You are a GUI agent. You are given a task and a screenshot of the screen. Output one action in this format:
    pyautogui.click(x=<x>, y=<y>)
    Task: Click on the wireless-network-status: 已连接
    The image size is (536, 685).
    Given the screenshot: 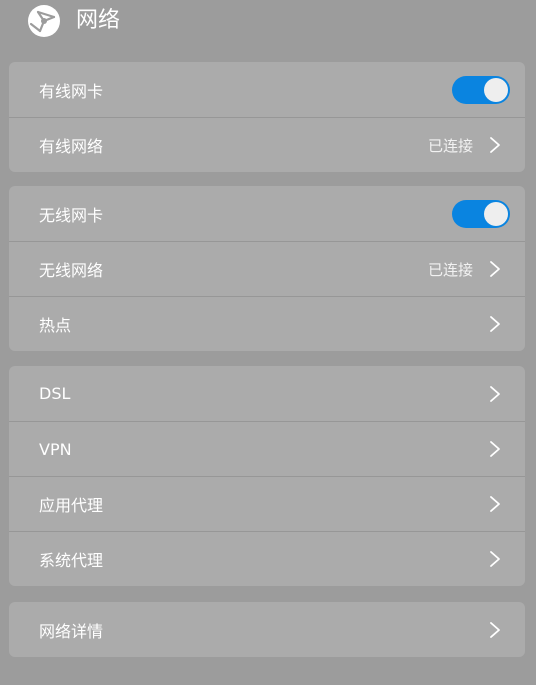 What is the action you would take?
    pyautogui.click(x=450, y=269)
    